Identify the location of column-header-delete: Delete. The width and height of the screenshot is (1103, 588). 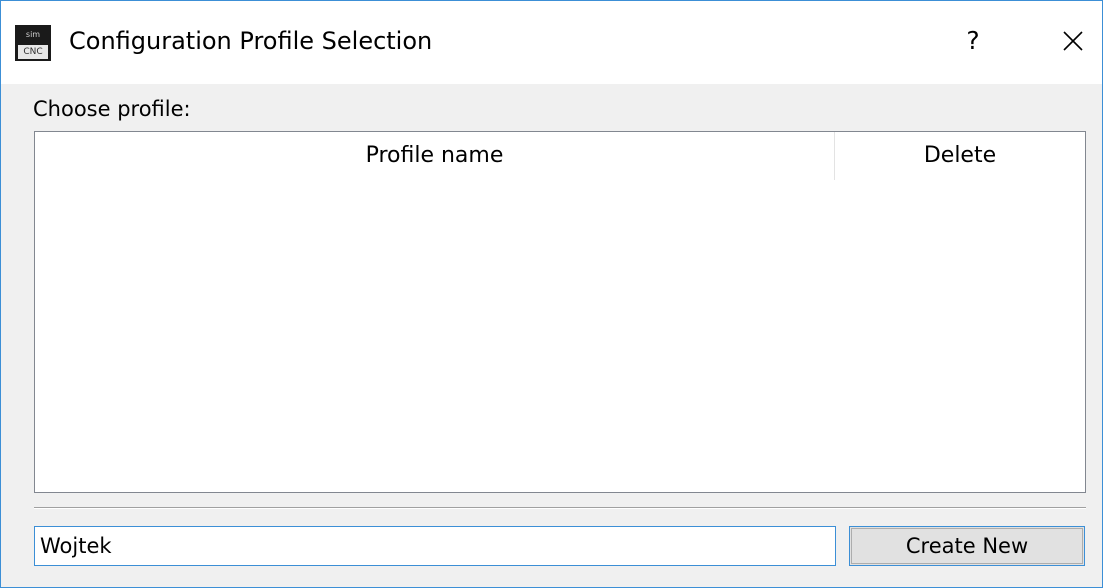
(960, 156).